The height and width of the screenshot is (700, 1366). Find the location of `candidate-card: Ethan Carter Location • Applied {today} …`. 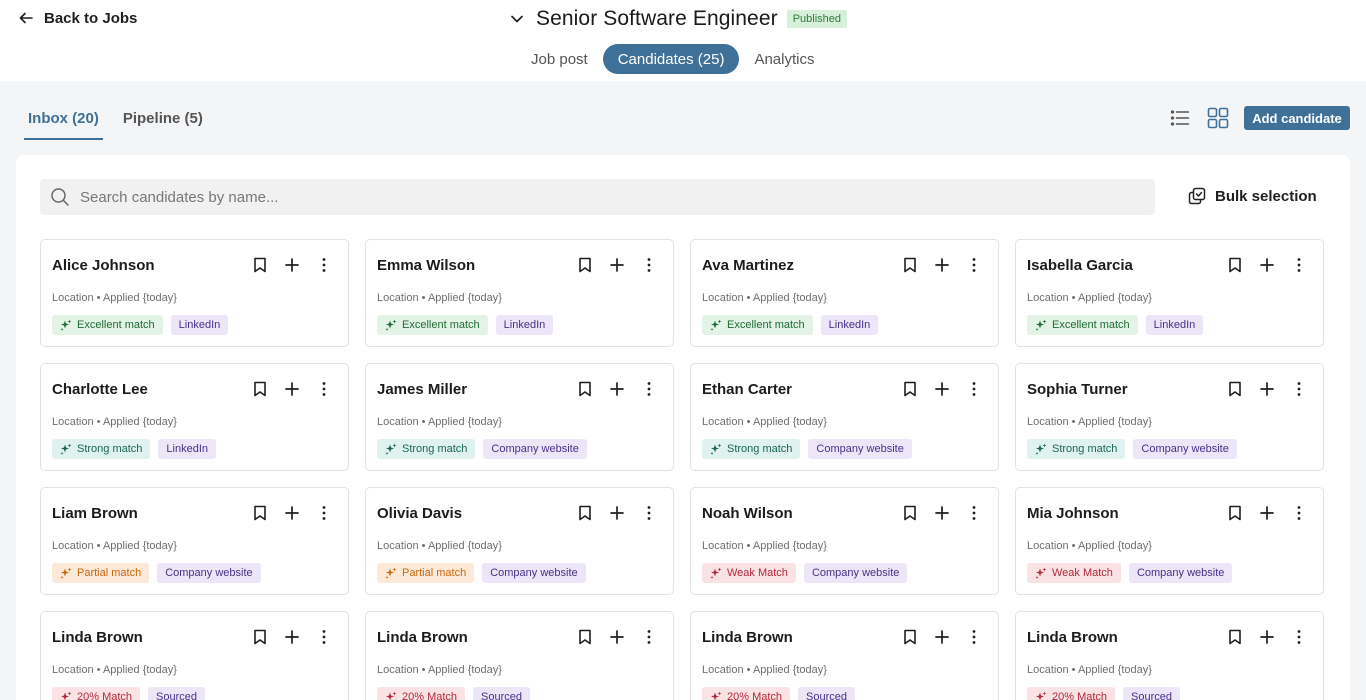

candidate-card: Ethan Carter Location • Applied {today} … is located at coordinates (844, 417).